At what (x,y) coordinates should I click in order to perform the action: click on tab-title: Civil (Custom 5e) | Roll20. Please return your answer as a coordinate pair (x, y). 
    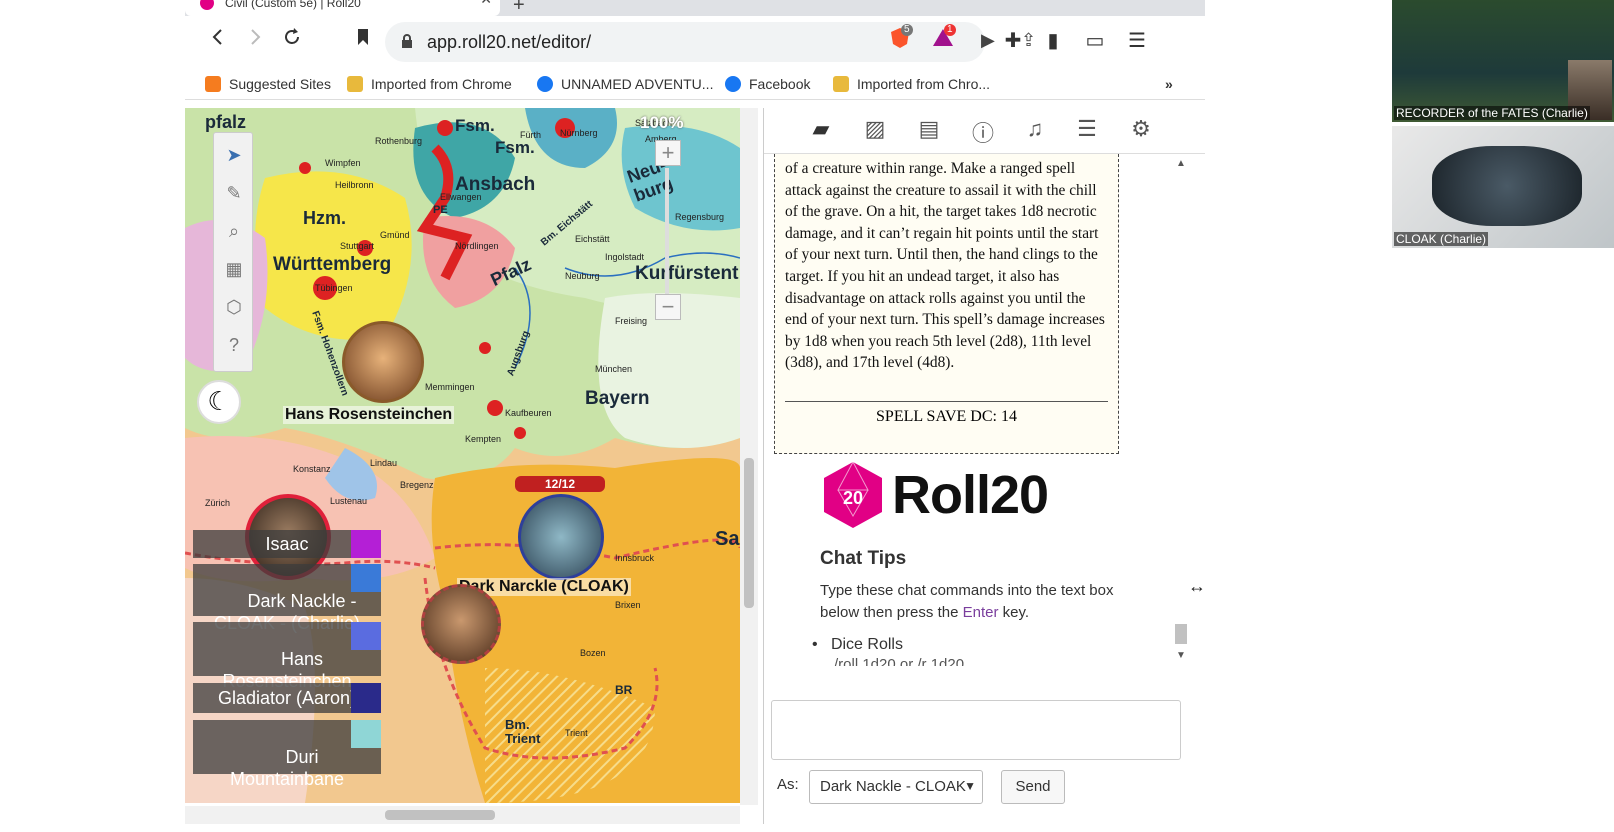
    Looking at the image, I should click on (293, 5).